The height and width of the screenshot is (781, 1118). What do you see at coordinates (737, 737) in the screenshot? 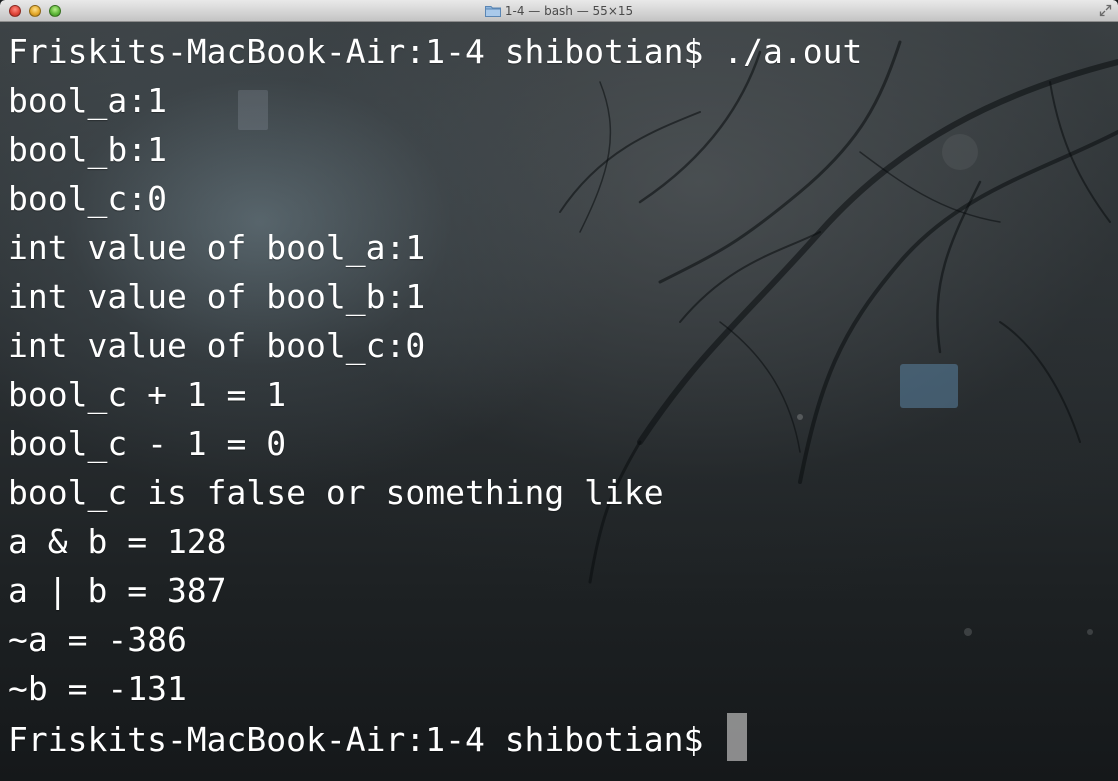
I see `text-cursor` at bounding box center [737, 737].